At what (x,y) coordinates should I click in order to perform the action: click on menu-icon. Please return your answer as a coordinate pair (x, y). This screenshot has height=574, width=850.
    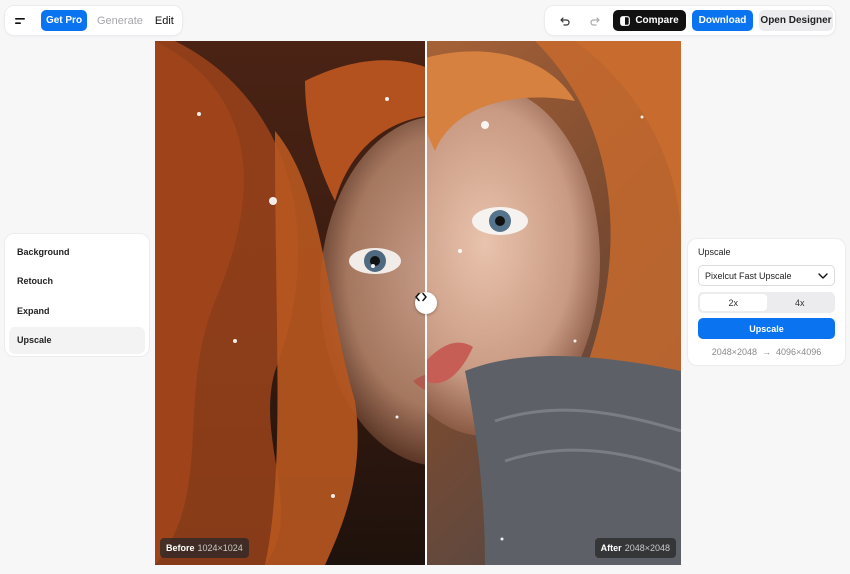
    Looking at the image, I should click on (21, 21).